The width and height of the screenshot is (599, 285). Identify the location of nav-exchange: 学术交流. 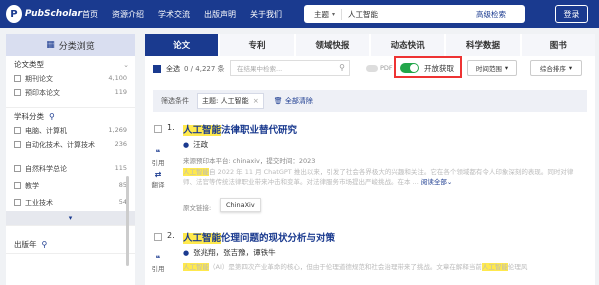
(174, 14).